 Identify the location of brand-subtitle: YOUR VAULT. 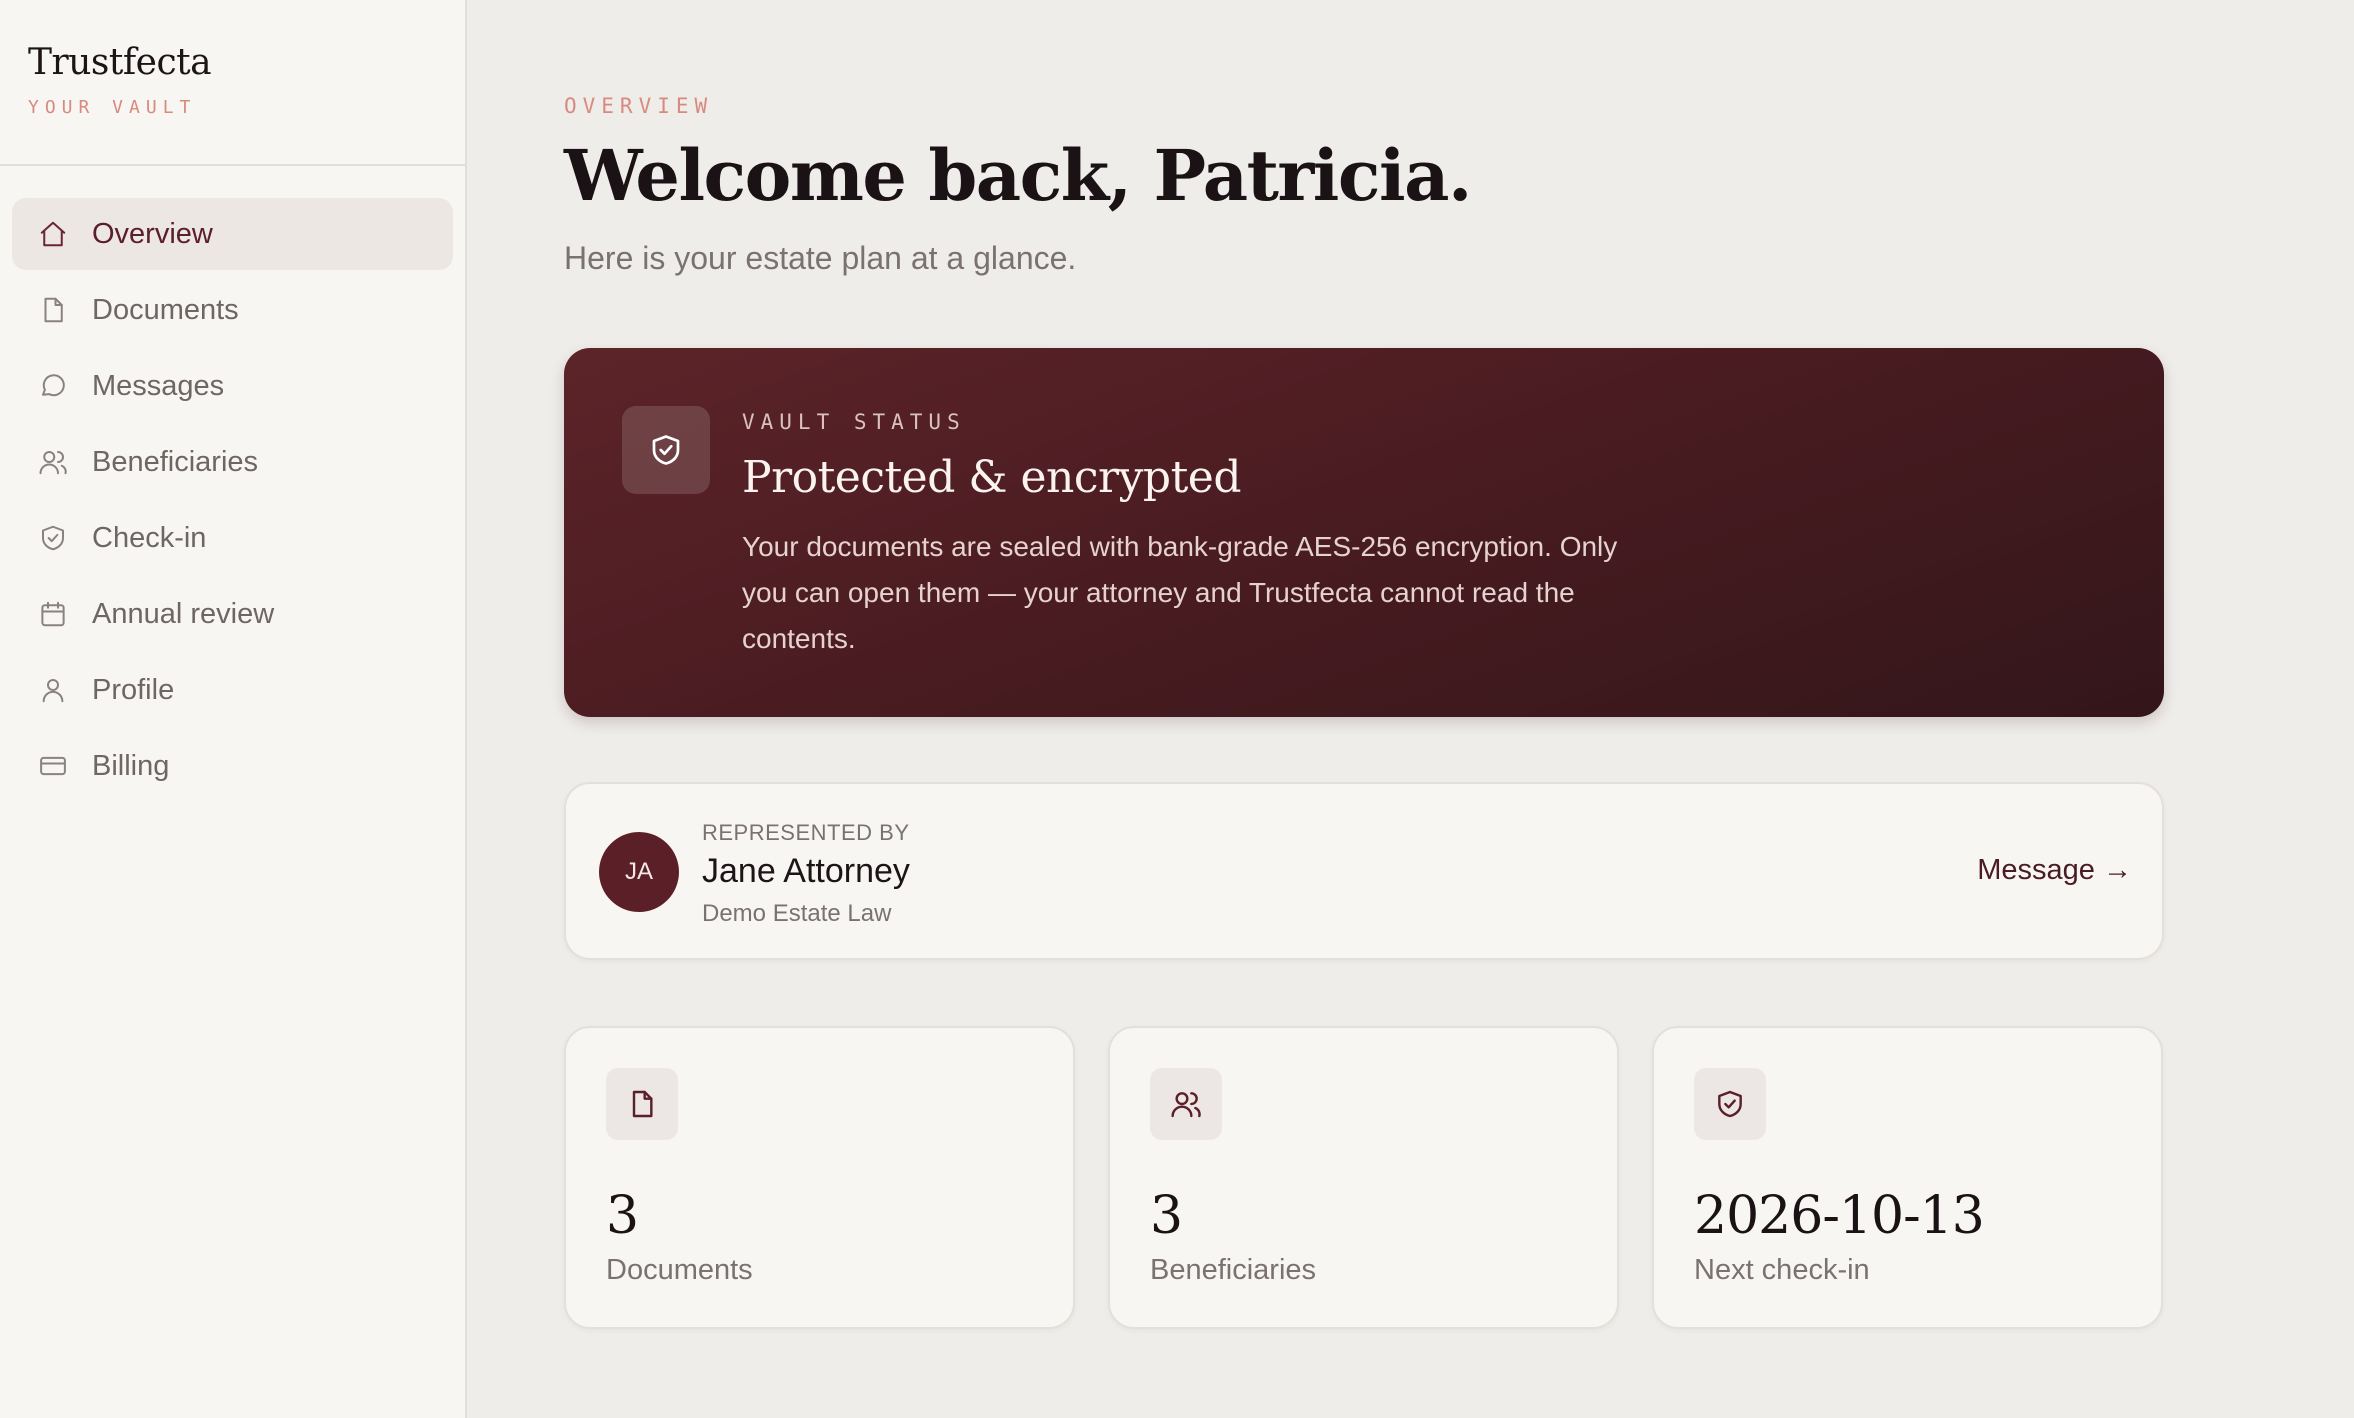
(112, 107).